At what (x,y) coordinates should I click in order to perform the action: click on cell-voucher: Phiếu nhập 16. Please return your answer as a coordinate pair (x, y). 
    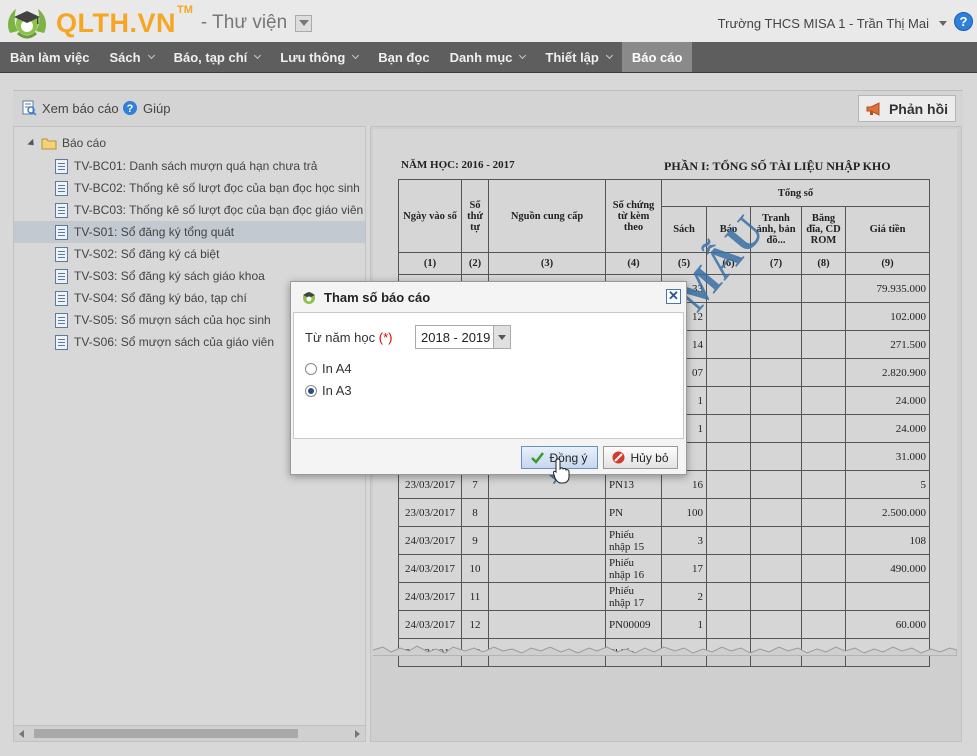
    Looking at the image, I should click on (633, 568).